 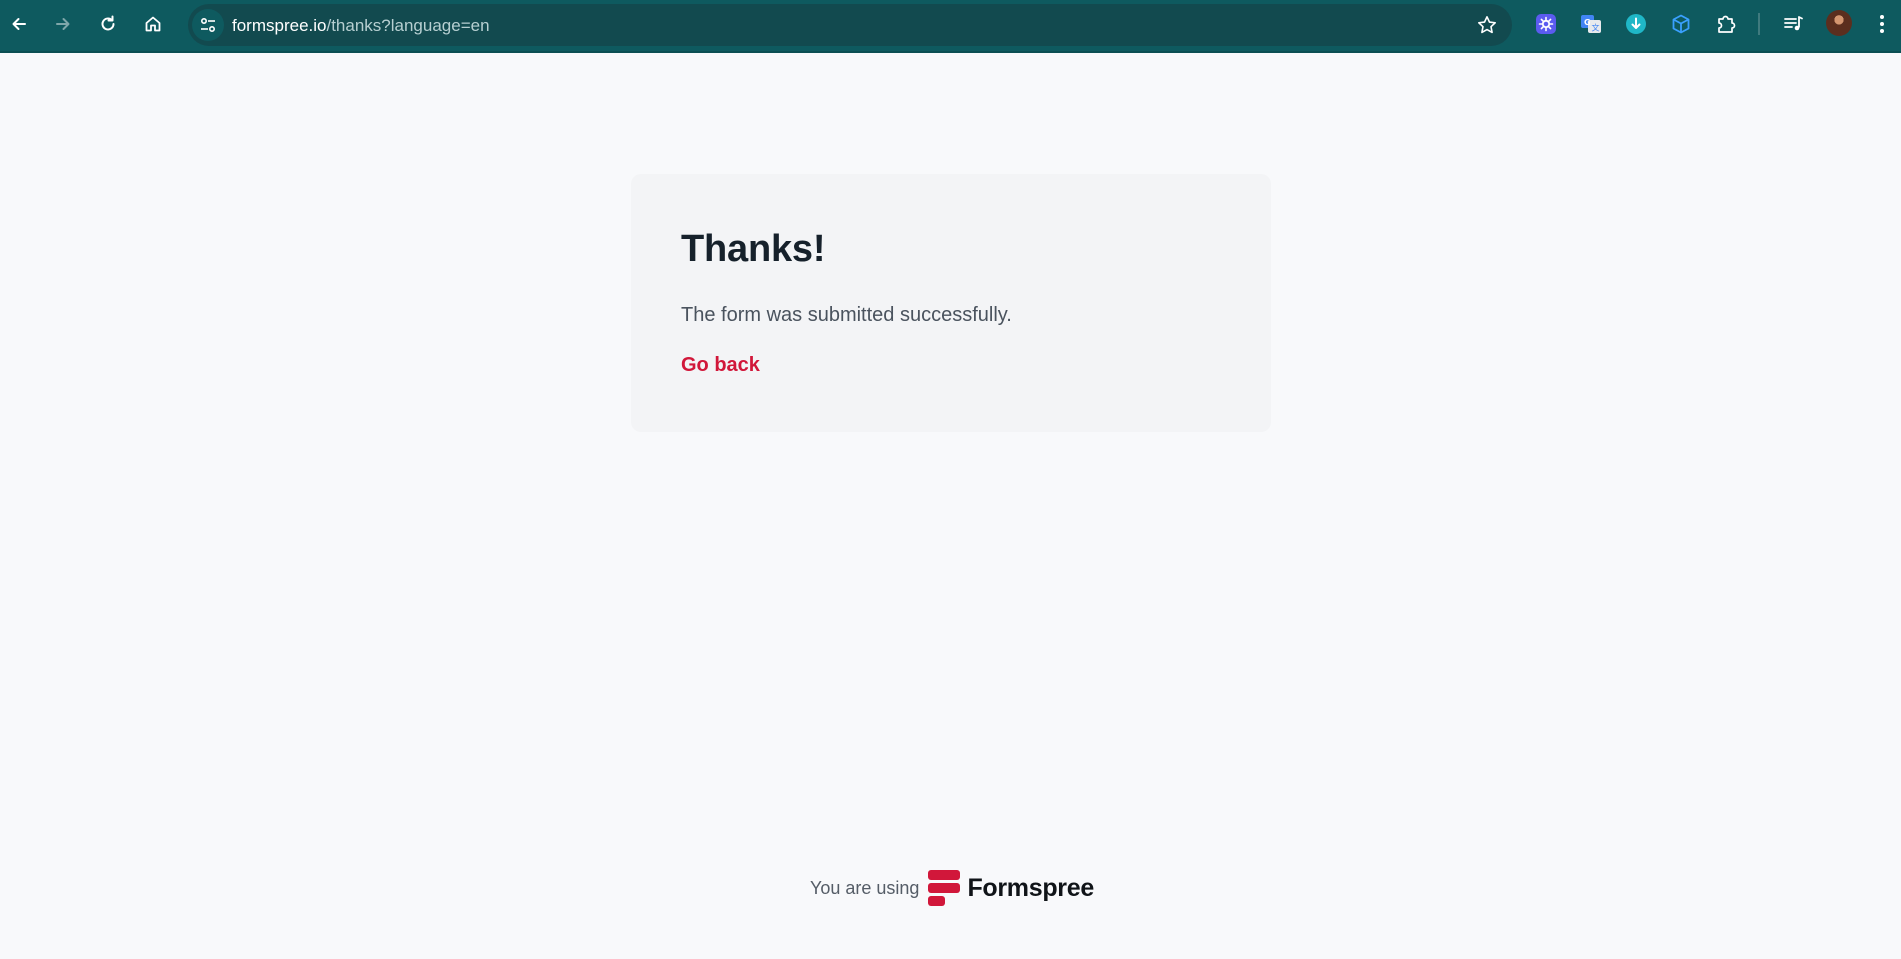 What do you see at coordinates (408, 25) in the screenshot?
I see `url-path: /thanks?language=en` at bounding box center [408, 25].